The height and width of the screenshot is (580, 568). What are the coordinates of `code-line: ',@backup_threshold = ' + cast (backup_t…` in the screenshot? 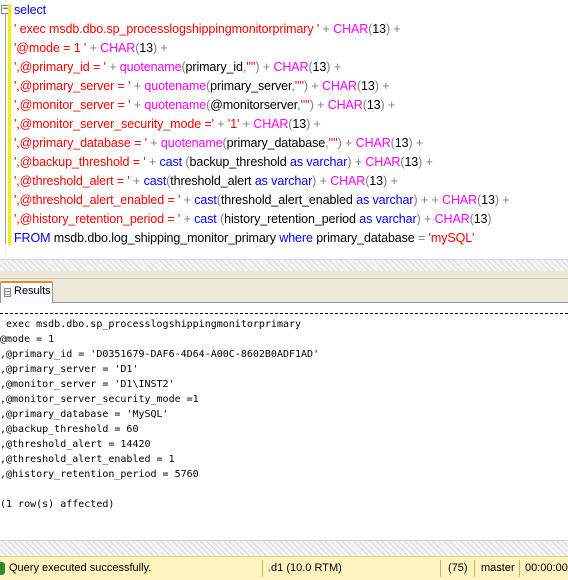 It's located at (223, 162).